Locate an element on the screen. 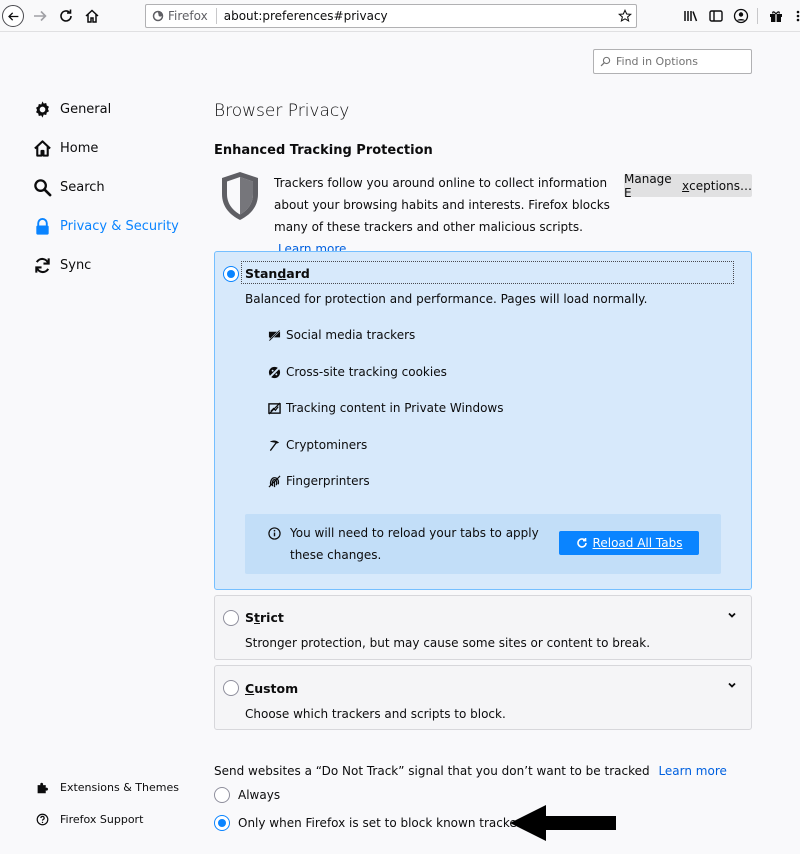  dnt-always-radio is located at coordinates (222, 795).